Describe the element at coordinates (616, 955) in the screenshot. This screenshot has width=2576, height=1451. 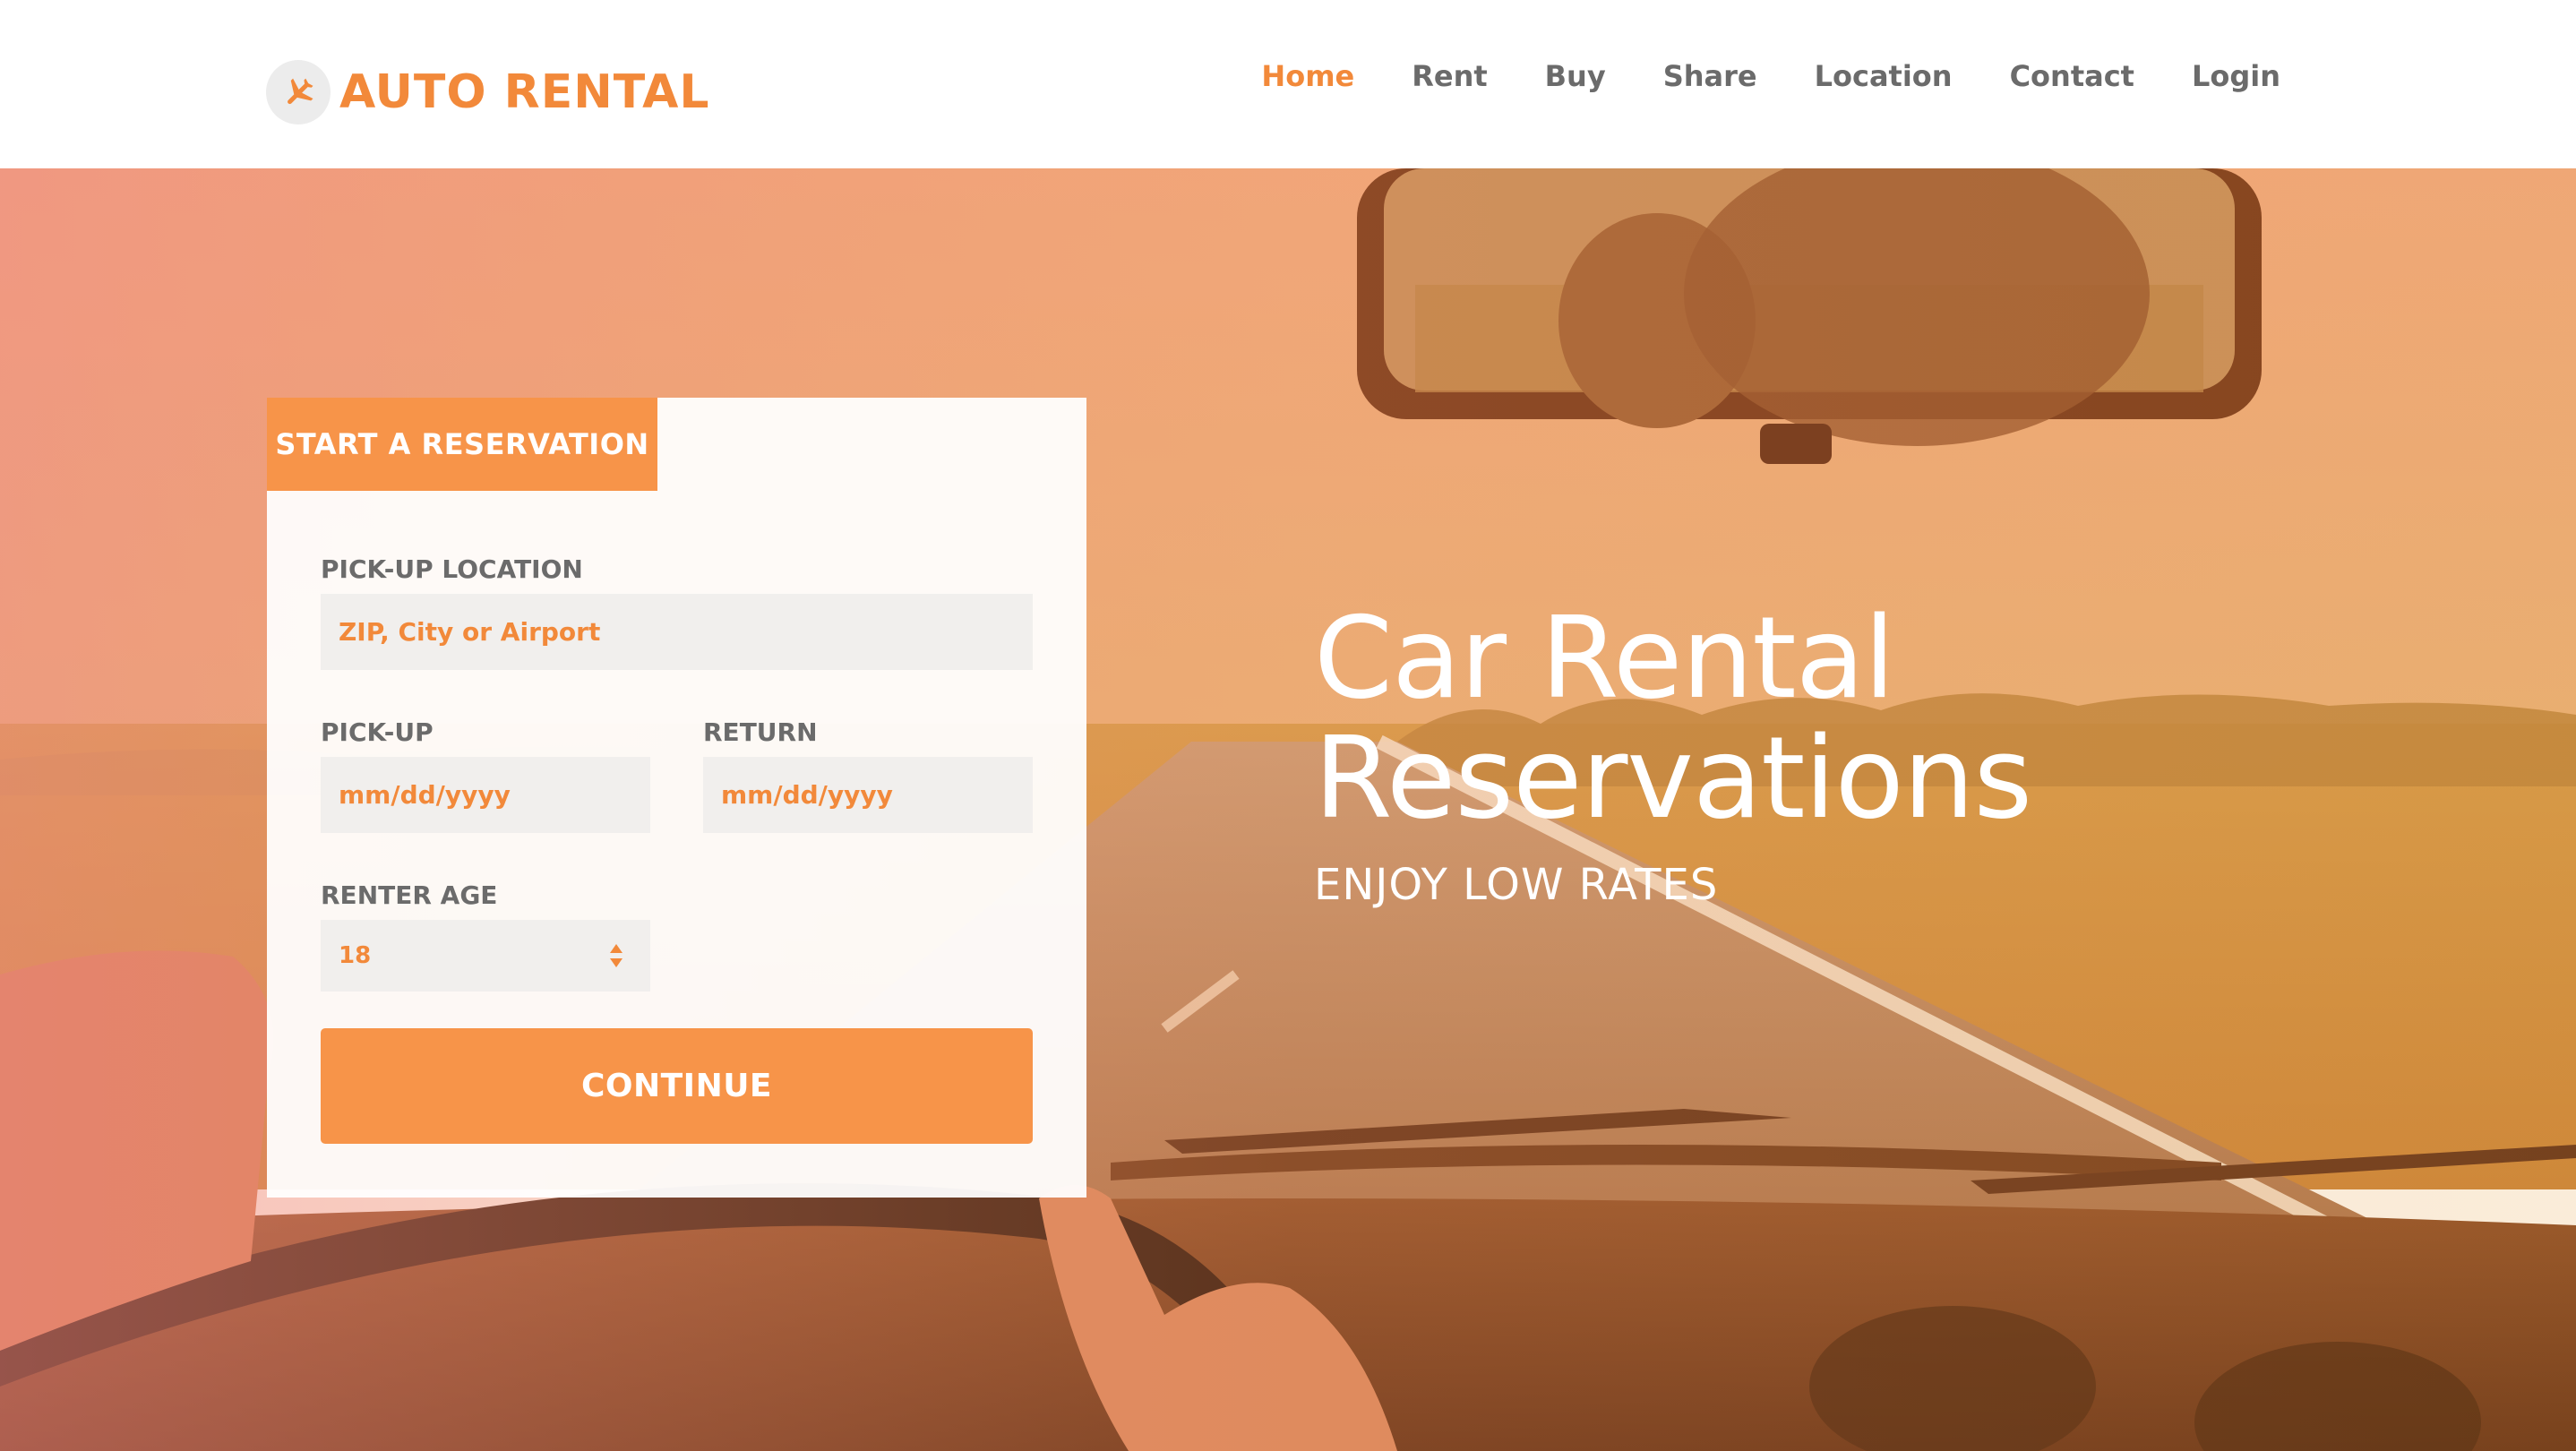
I see `select-arrows-icon` at that location.